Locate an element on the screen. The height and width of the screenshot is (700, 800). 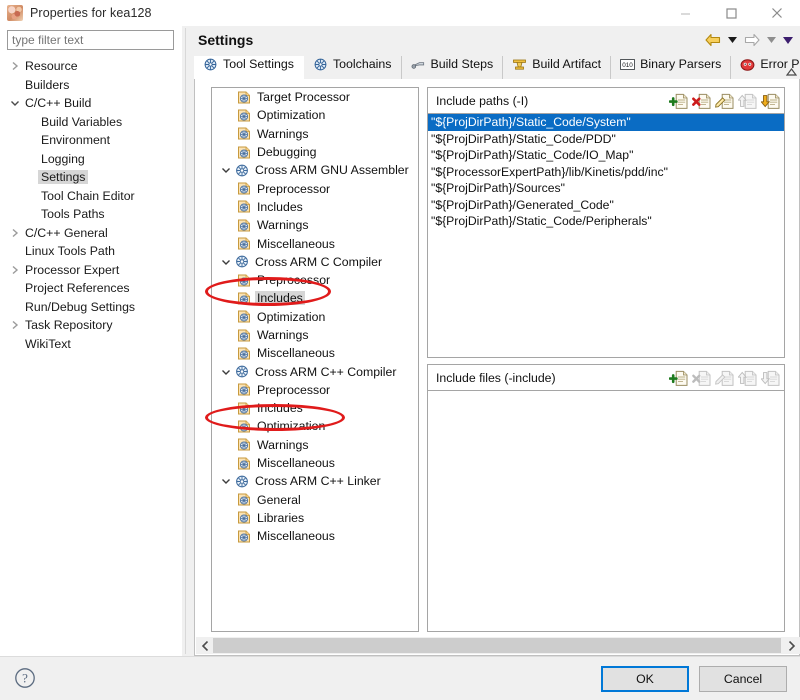
option-tree-item-cross-arm-c++-linker: Cross ARM C++ Linker is located at coordinates (315, 481).